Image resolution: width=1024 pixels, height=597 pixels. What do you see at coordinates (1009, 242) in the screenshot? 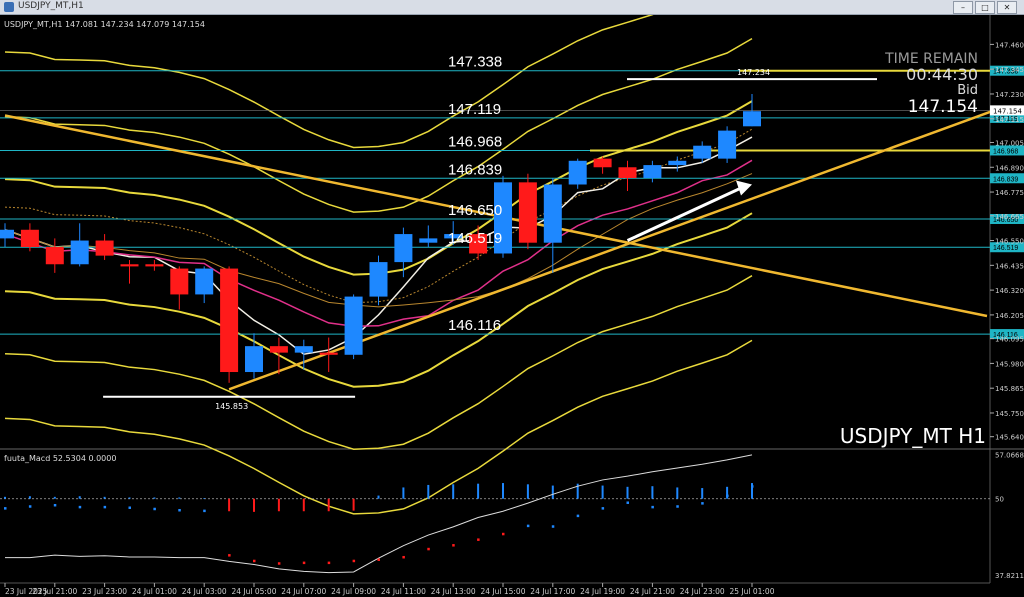
I see `price-axis-label: 146.550` at bounding box center [1009, 242].